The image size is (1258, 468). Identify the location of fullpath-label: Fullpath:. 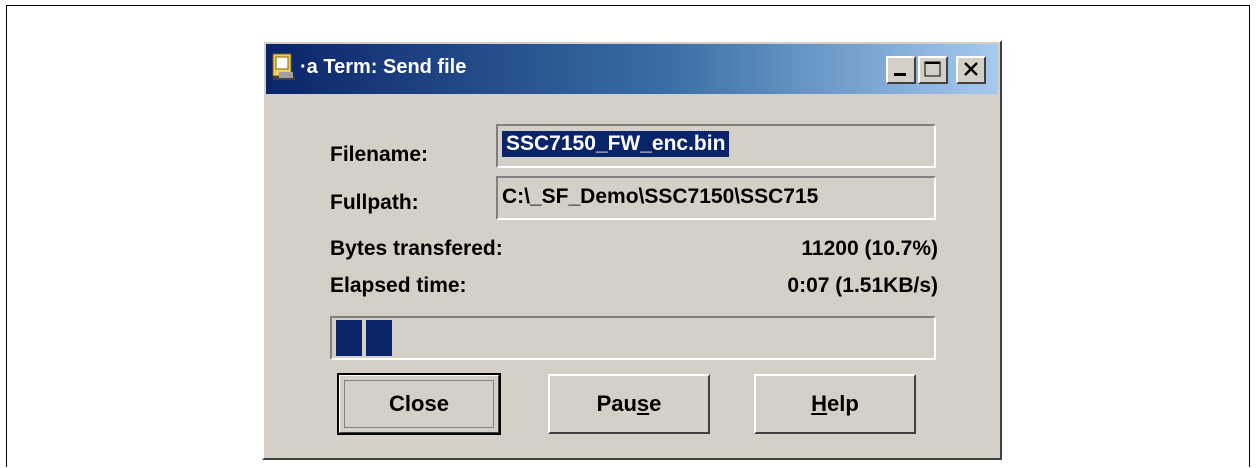
(374, 202).